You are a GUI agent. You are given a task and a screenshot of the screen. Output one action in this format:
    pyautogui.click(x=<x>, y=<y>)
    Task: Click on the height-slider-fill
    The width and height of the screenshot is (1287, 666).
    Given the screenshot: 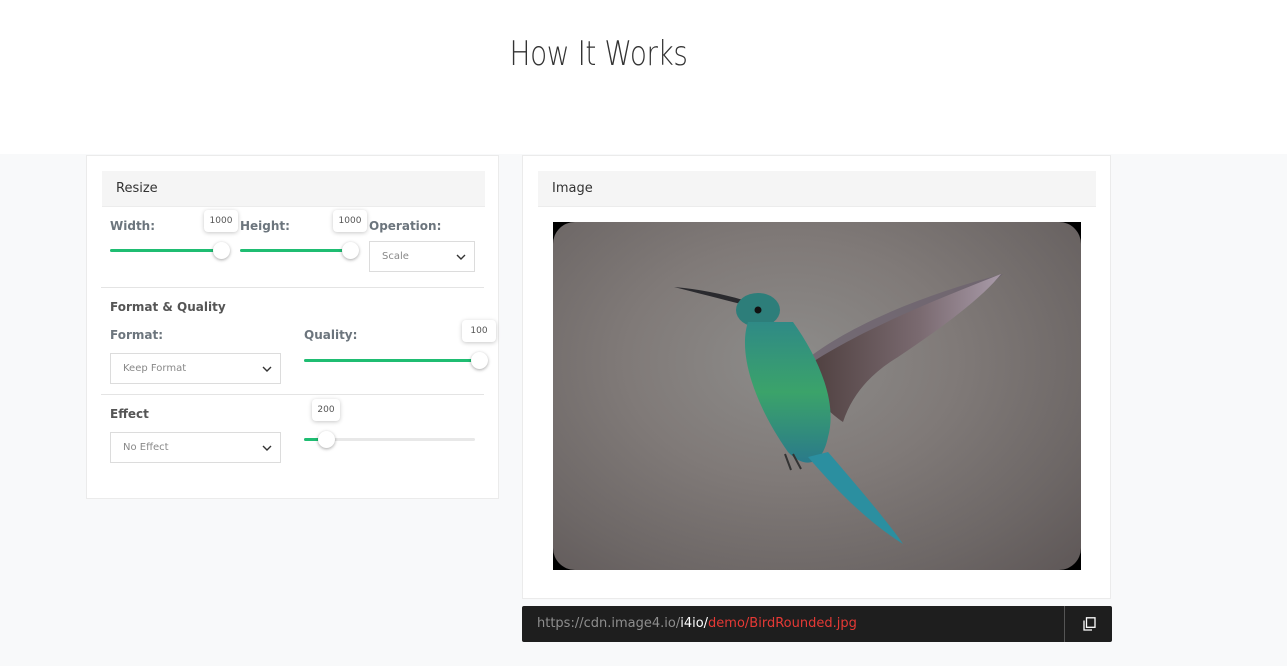 What is the action you would take?
    pyautogui.click(x=295, y=250)
    